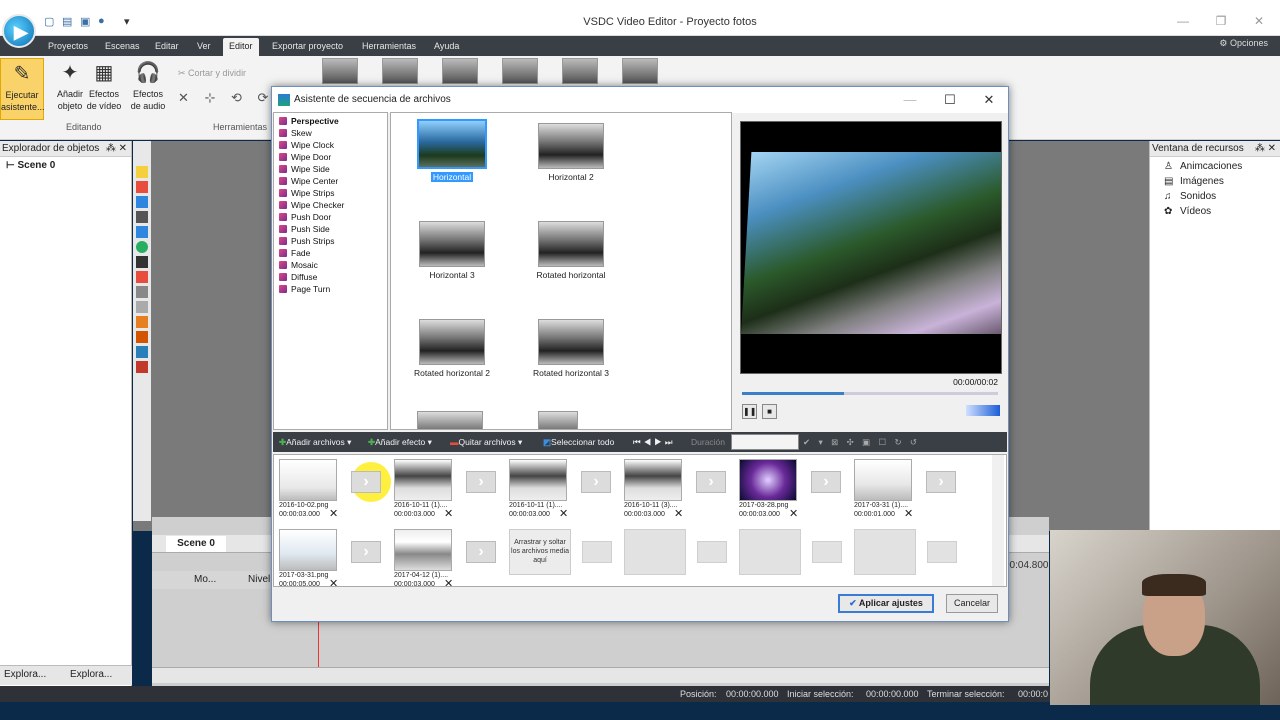 This screenshot has height=720, width=1280. Describe the element at coordinates (910, 100) in the screenshot. I see `dialog-minimize-icon: —` at that location.